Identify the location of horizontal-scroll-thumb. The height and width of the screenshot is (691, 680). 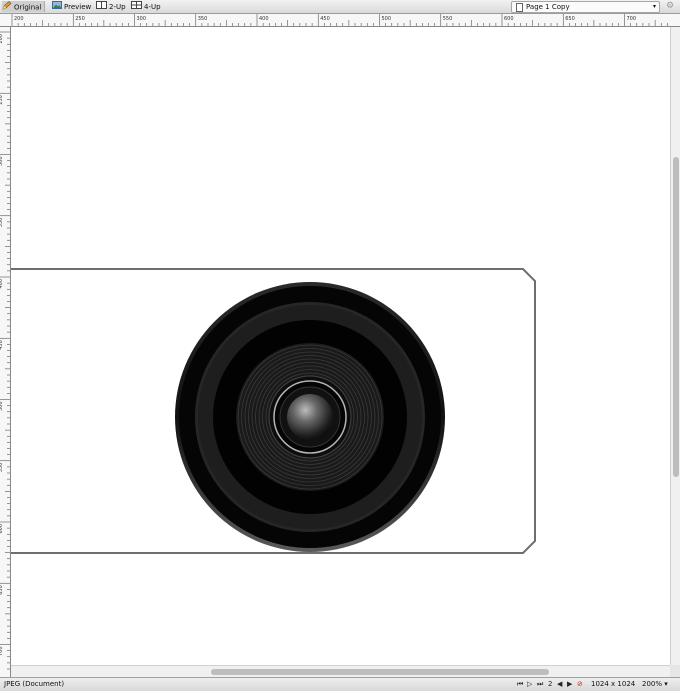
(380, 672).